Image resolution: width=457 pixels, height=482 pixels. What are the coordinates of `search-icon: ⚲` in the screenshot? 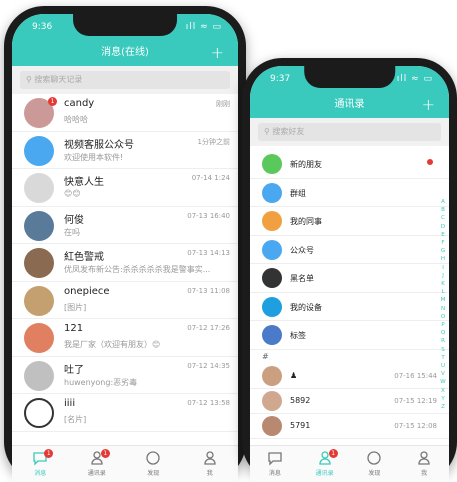 It's located at (267, 131).